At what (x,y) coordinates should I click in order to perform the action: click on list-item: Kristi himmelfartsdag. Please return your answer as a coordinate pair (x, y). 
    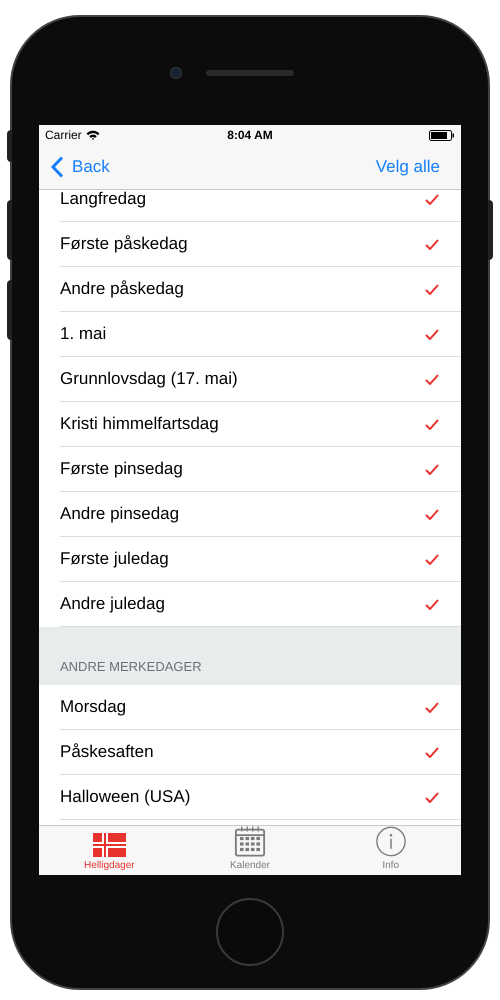
    Looking at the image, I should click on (260, 424).